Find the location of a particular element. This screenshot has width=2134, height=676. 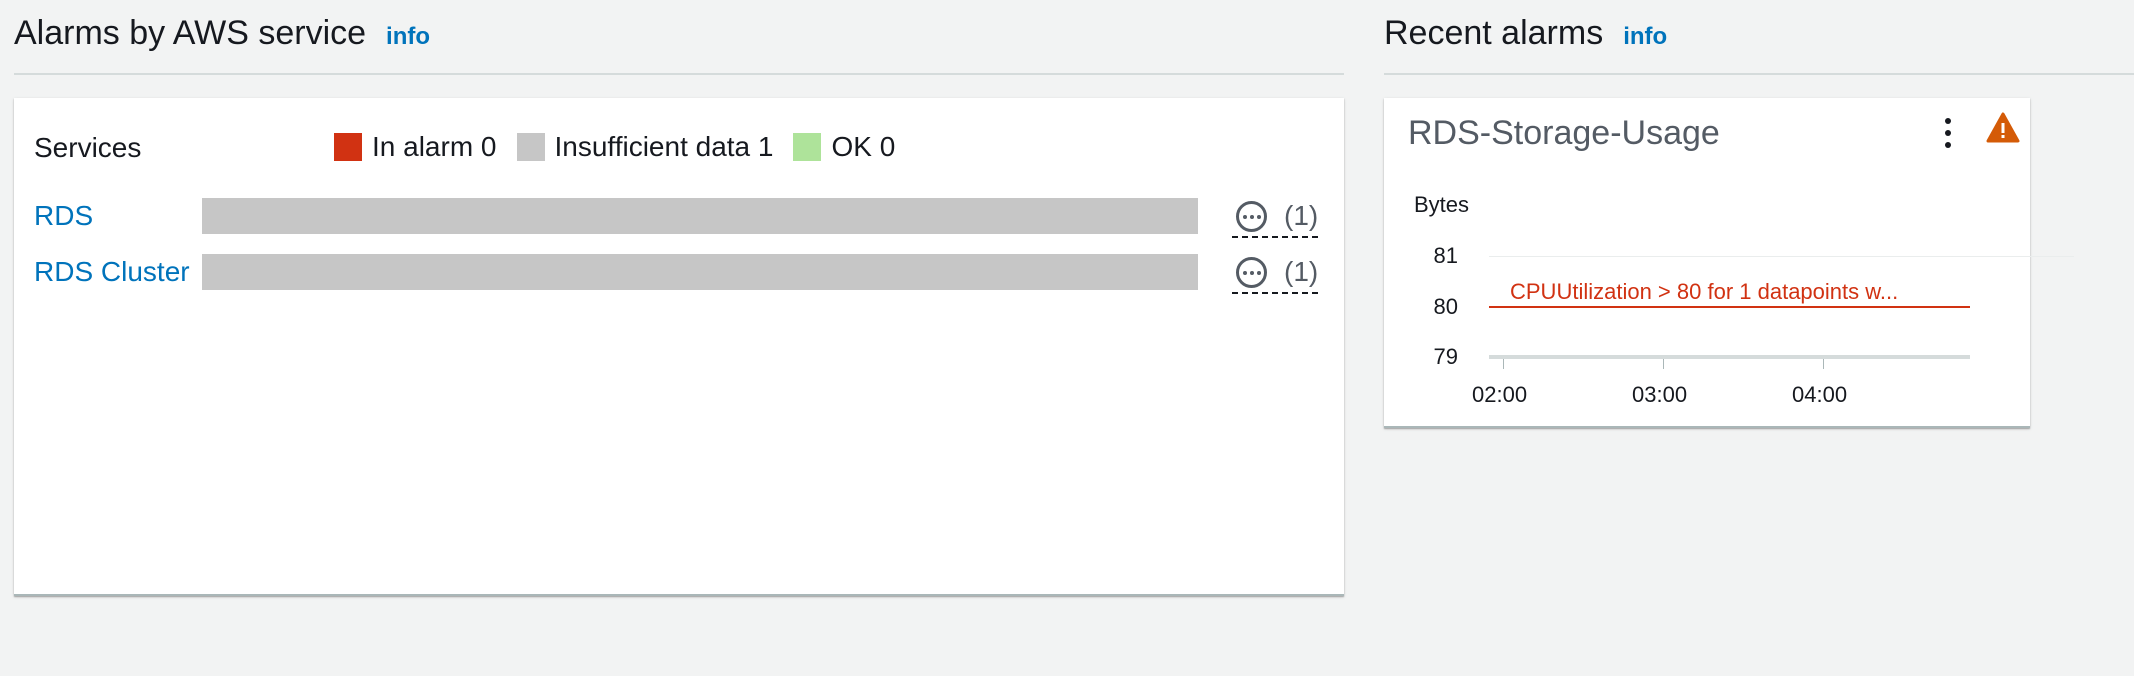

y-tick-79: 79 is located at coordinates (1445, 356).